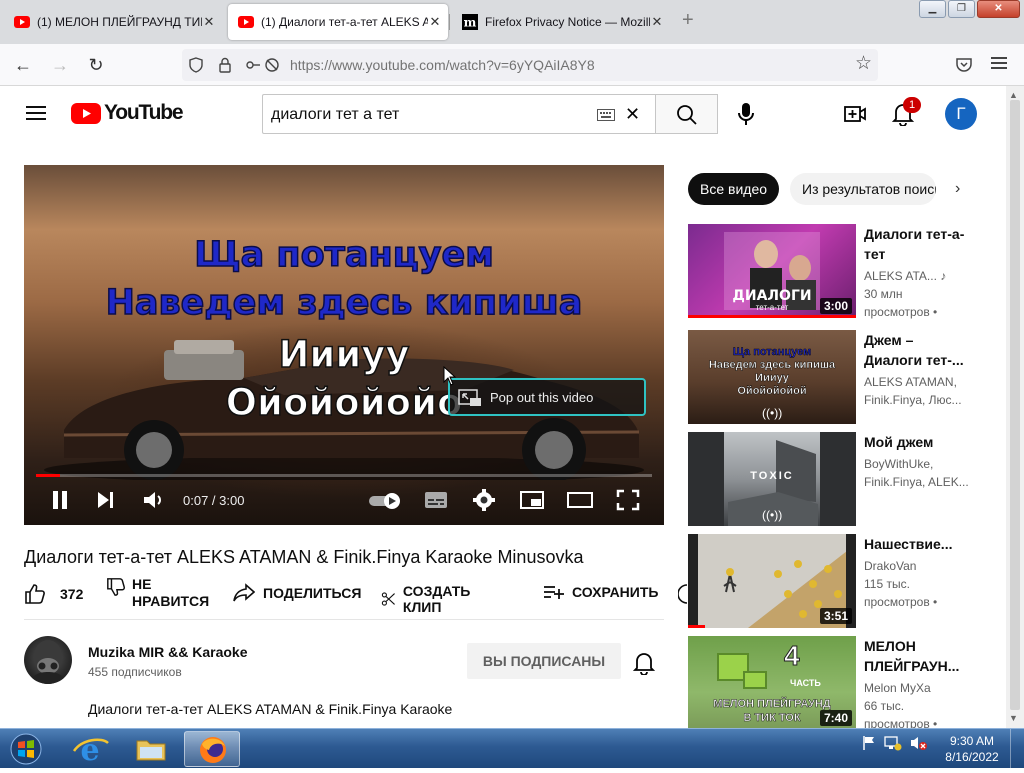 This screenshot has height=773, width=1024. Describe the element at coordinates (772, 683) in the screenshot. I see `video-thumbnail: 4 ЧАСТЬ МЕЛОН ПЛЕЙГРАУНД В ТИК ТОК 7:40` at that location.